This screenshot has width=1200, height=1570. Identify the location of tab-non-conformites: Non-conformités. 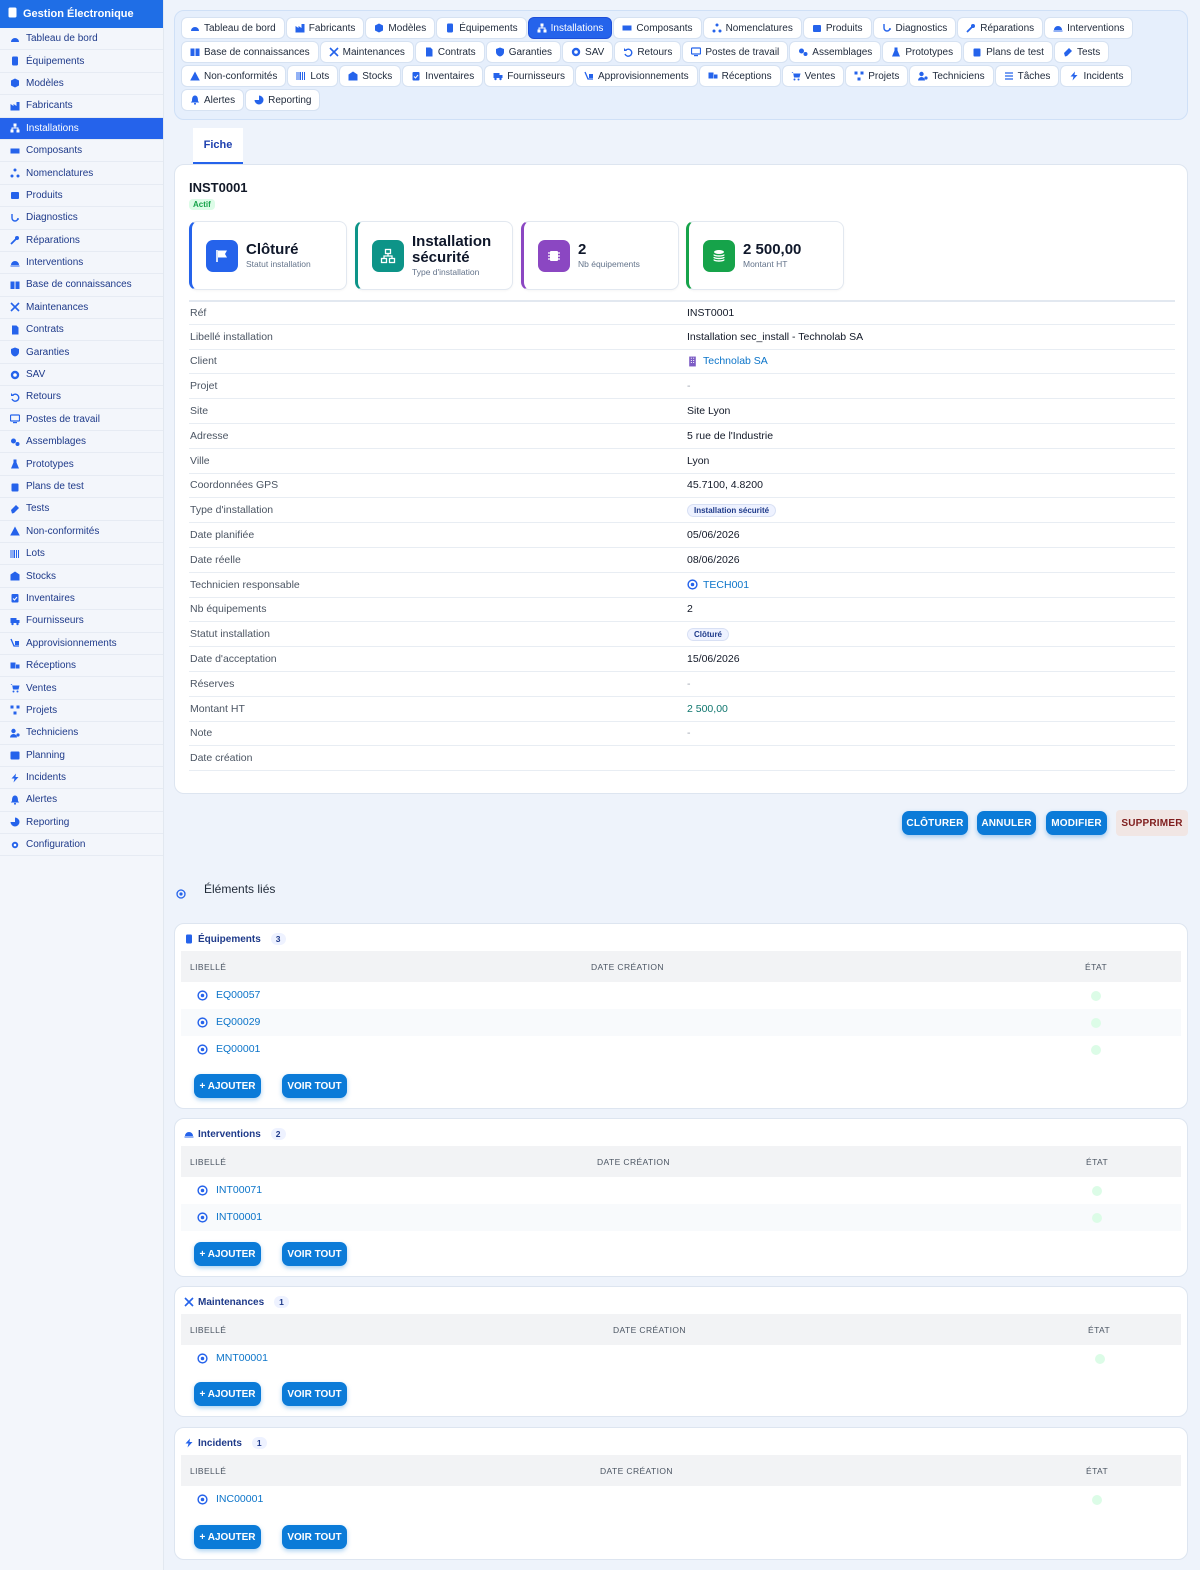
(234, 76).